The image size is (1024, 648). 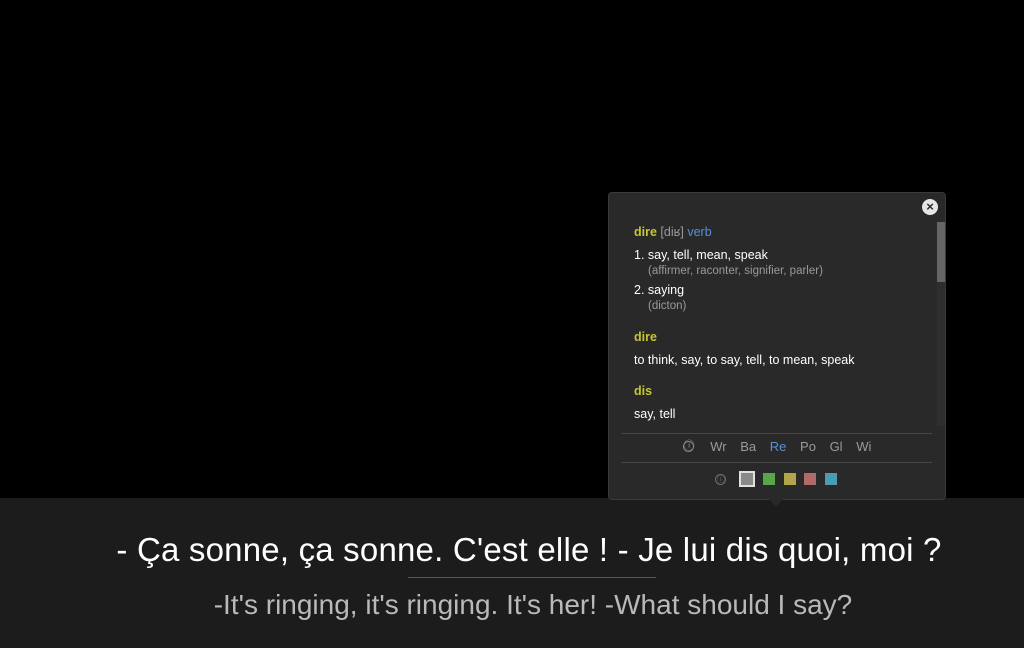 What do you see at coordinates (930, 207) in the screenshot?
I see `close-icon: ×` at bounding box center [930, 207].